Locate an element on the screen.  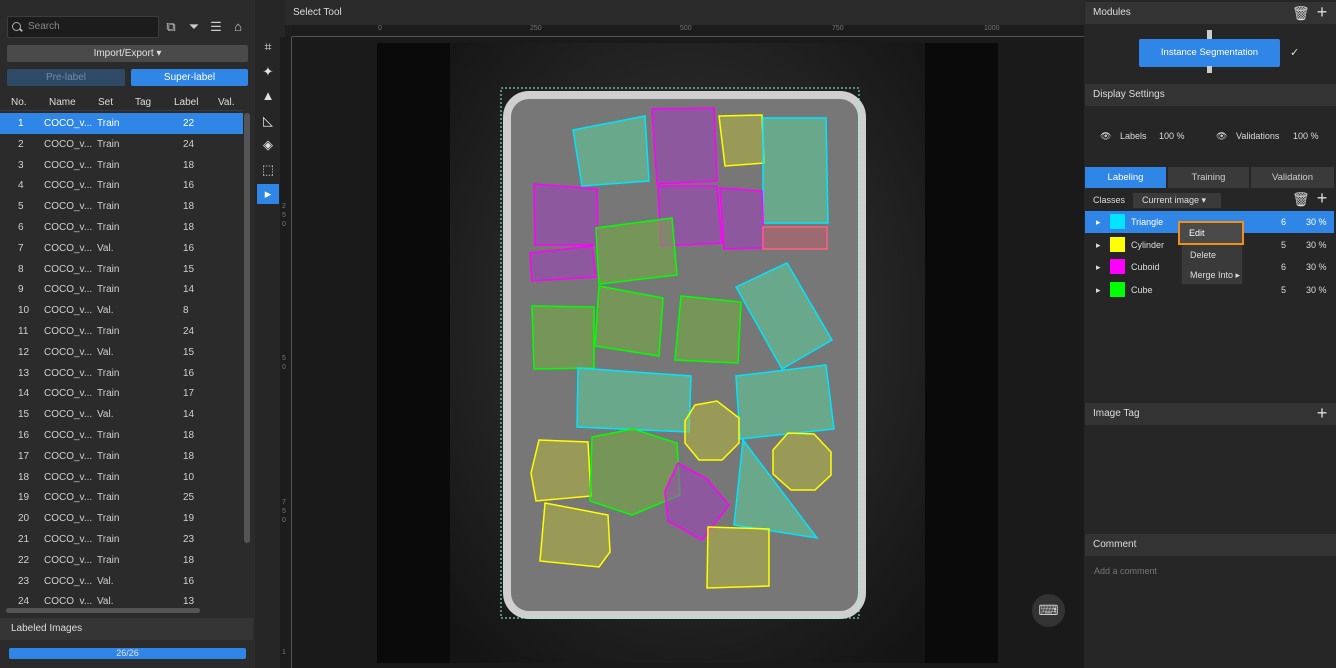
labels-opacity: 100 % is located at coordinates (1172, 136).